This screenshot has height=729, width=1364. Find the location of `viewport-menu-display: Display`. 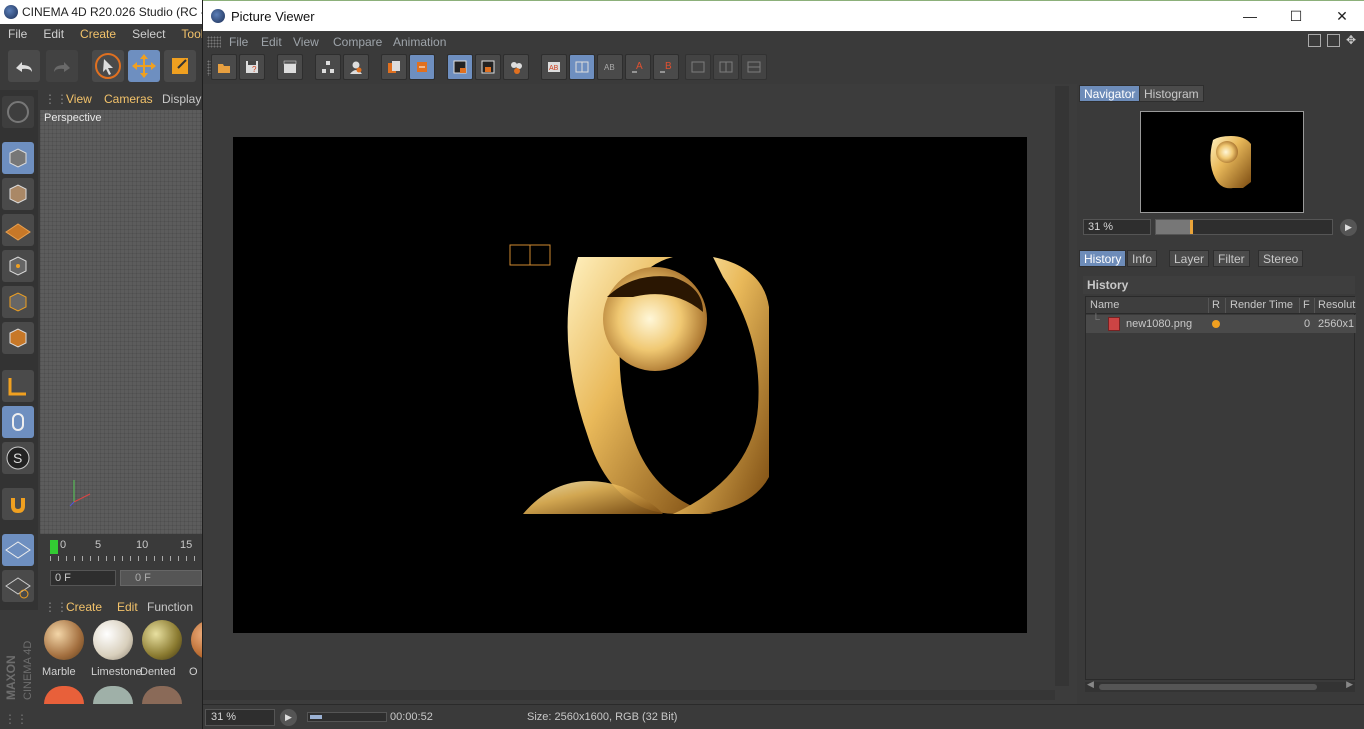

viewport-menu-display: Display is located at coordinates (181, 99).